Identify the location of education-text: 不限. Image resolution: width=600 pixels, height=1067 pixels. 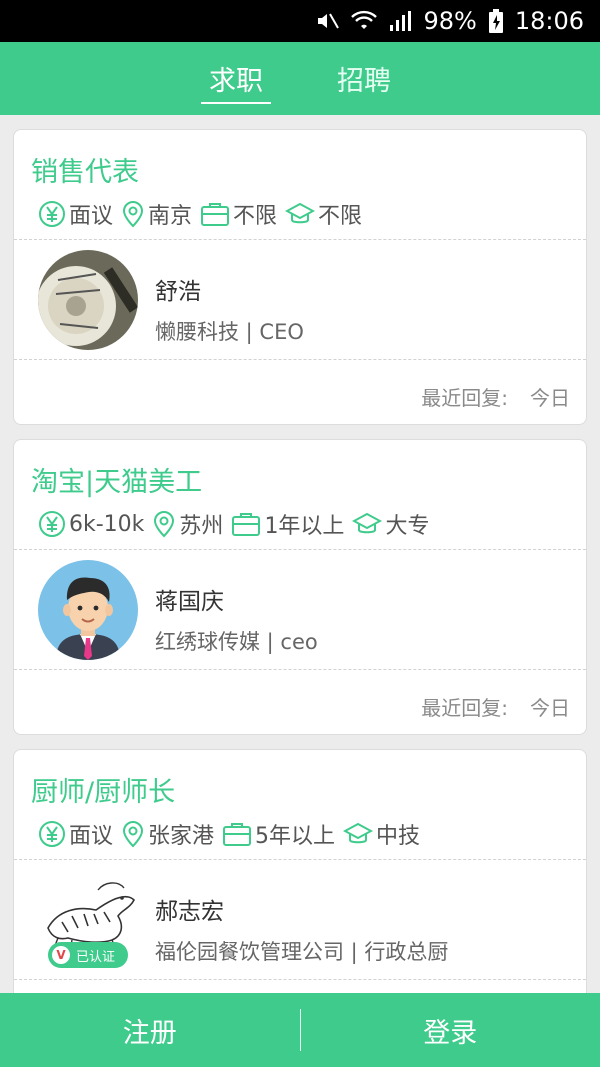
(340, 216).